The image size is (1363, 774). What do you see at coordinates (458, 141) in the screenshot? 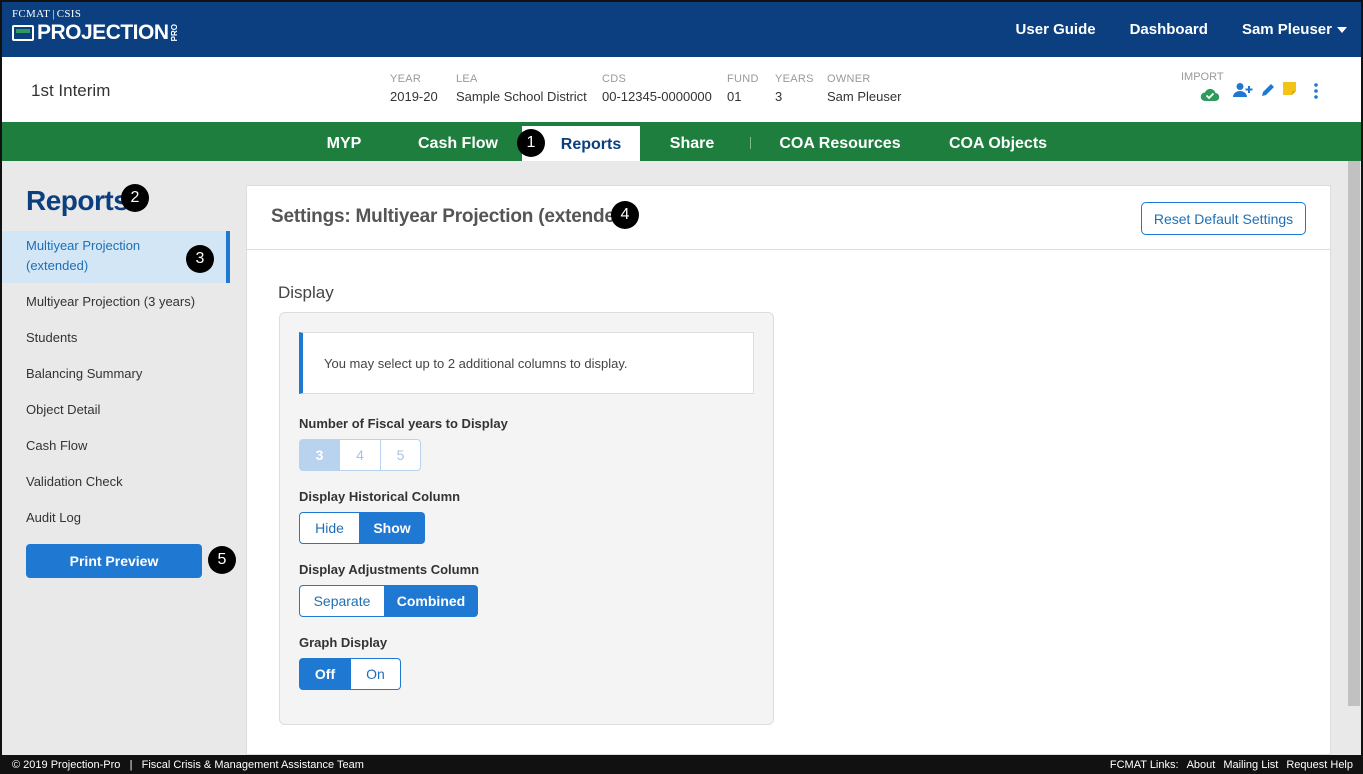
I see `tab-cash-flow: Cash Flow` at bounding box center [458, 141].